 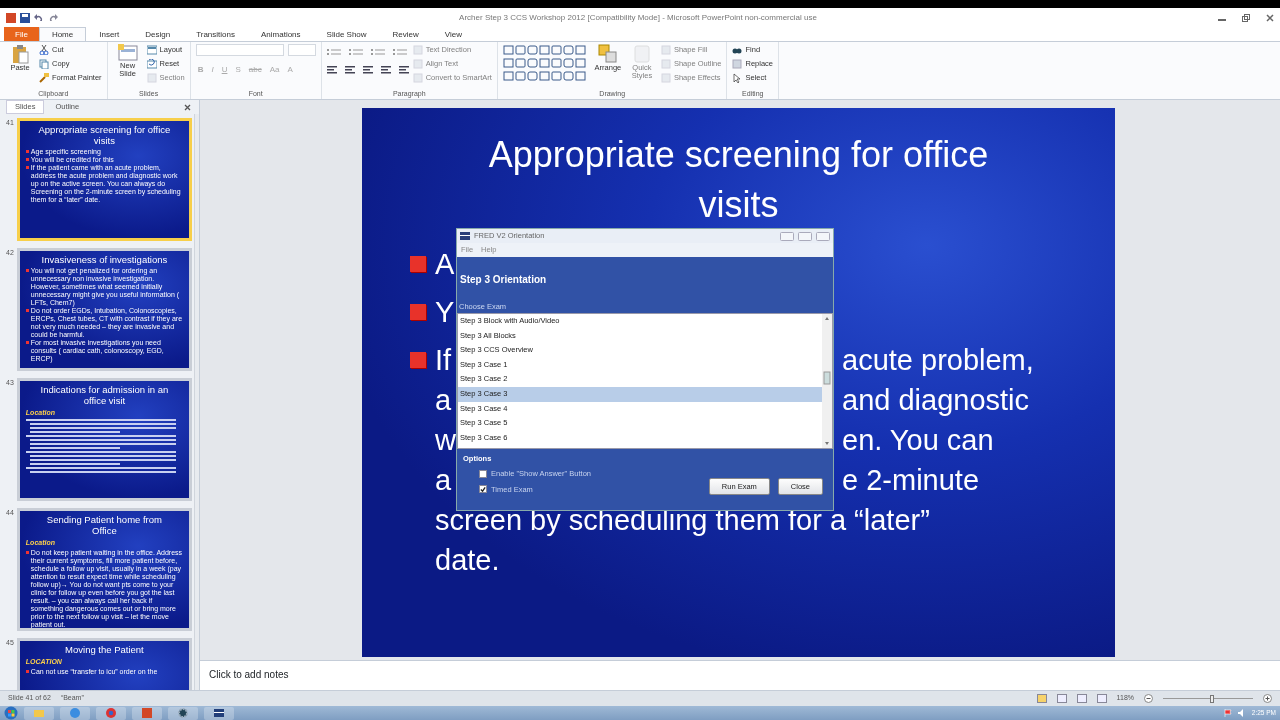 What do you see at coordinates (62, 34) in the screenshot?
I see `ribbon-tab: Home` at bounding box center [62, 34].